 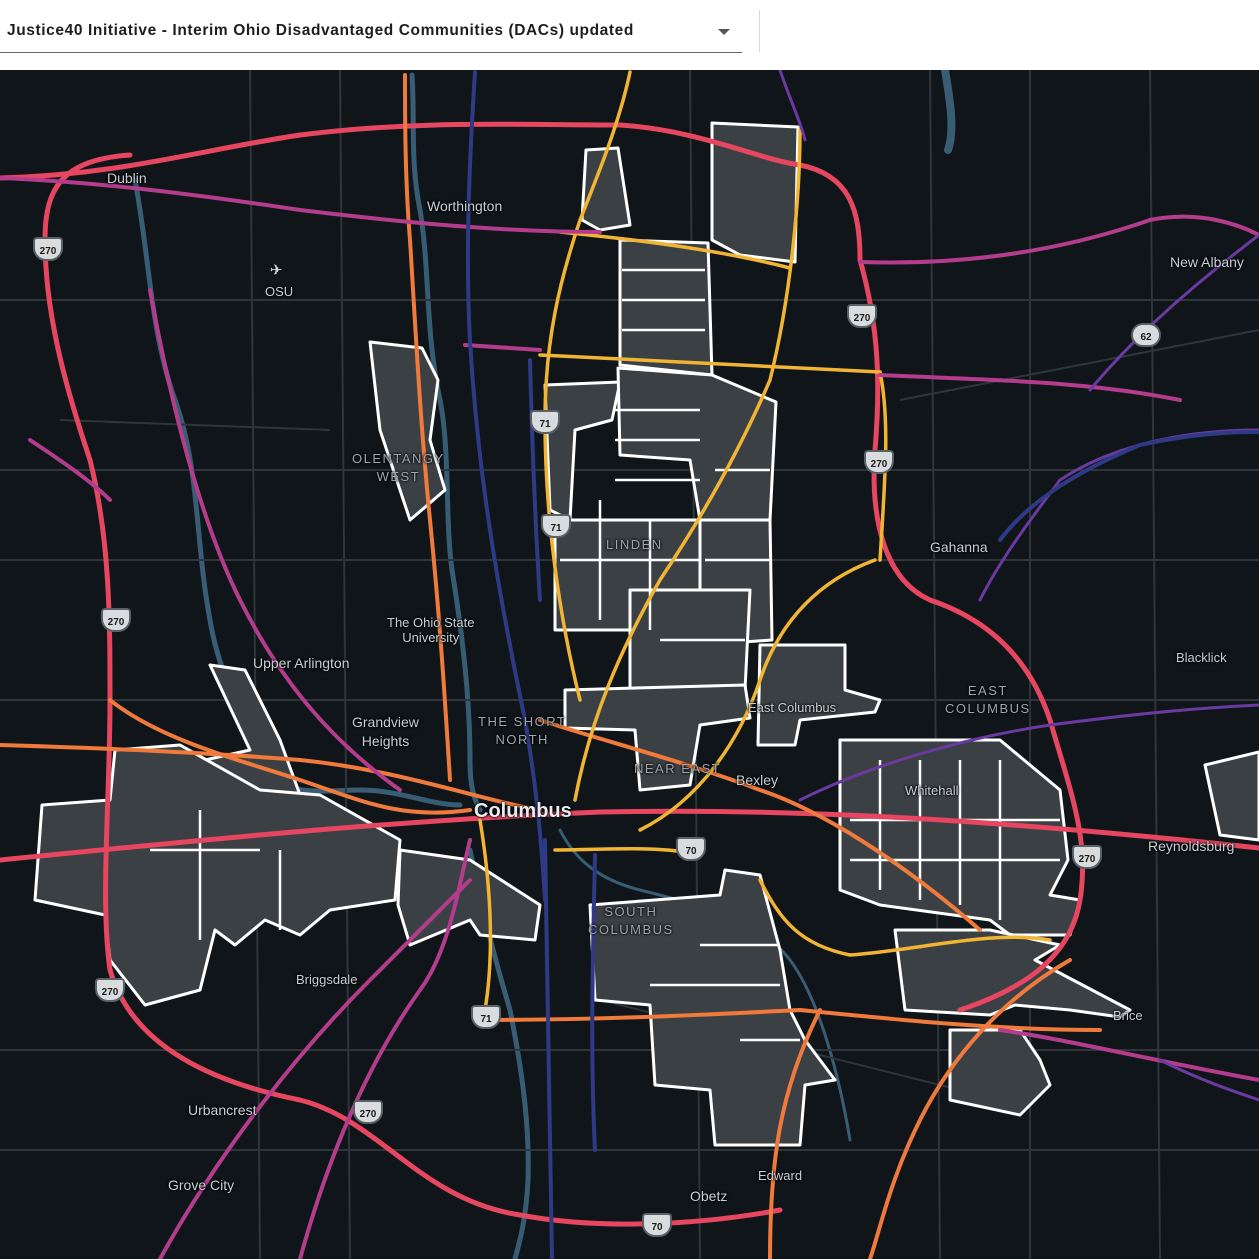 I want to click on chevron-down-icon, so click(x=724, y=32).